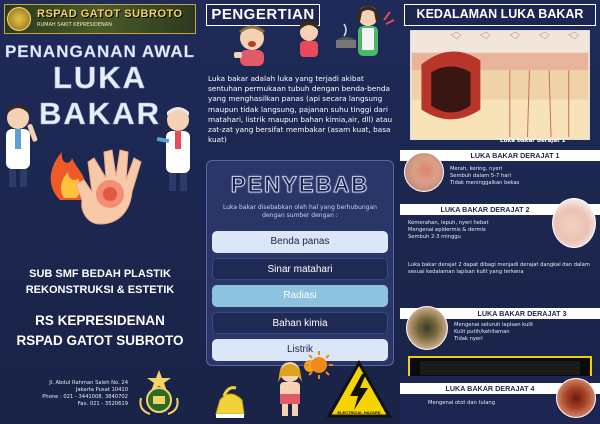 The height and width of the screenshot is (424, 600). What do you see at coordinates (500, 85) in the screenshot?
I see `skin-layers-diagram` at bounding box center [500, 85].